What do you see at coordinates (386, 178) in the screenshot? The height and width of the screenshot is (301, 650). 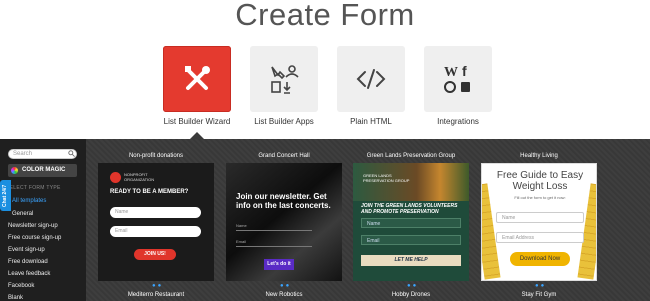 I see `green-lands-logo-text: GREEN LANDS PRESERVATION GROUP` at bounding box center [386, 178].